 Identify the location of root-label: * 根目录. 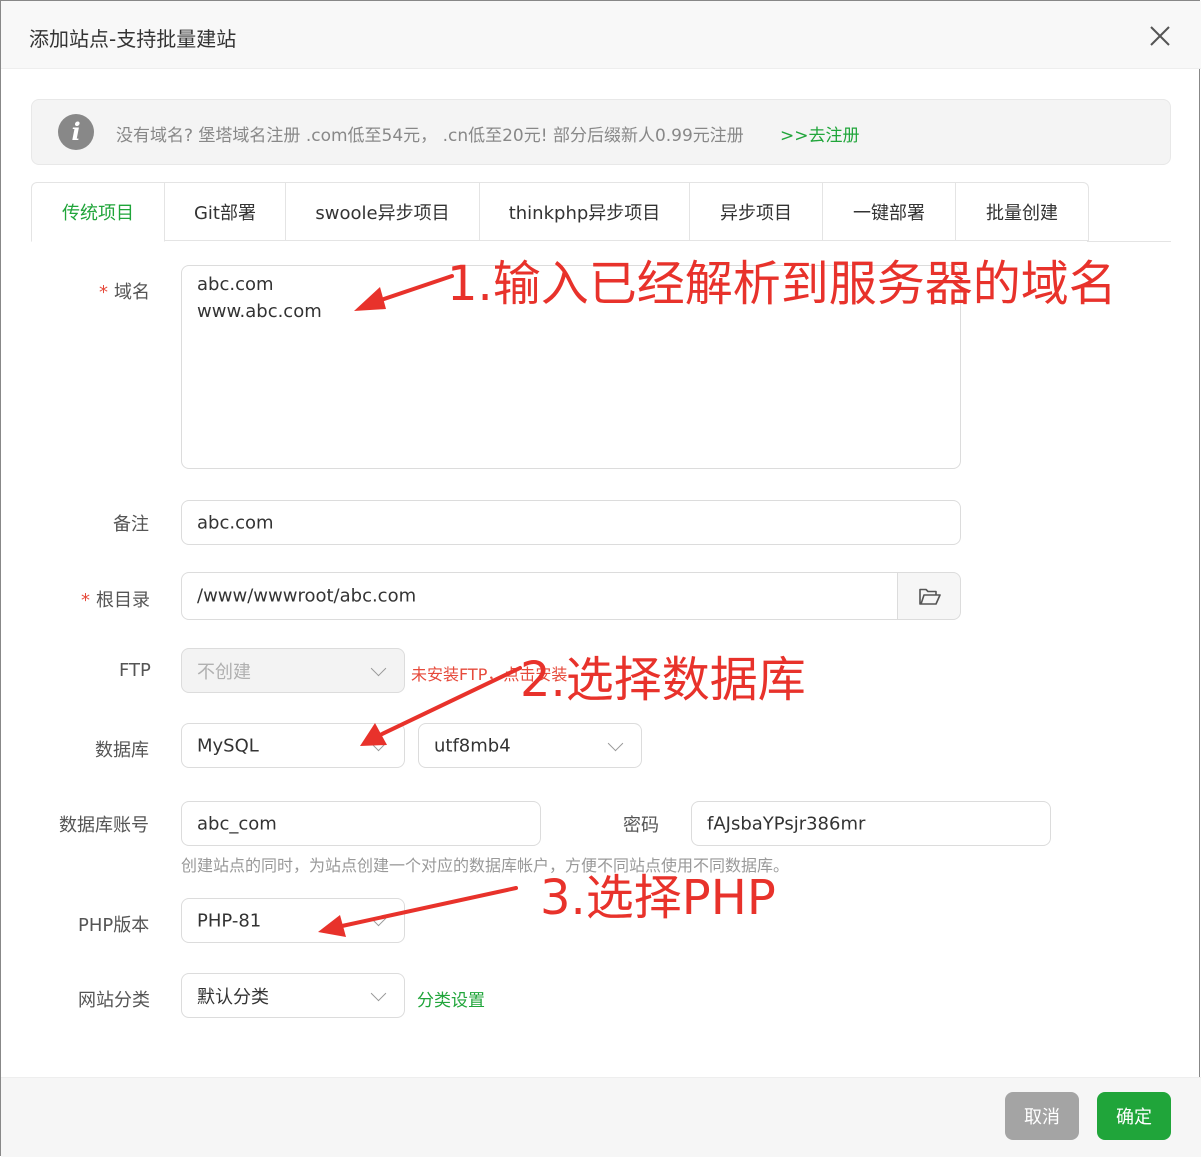
(115, 600).